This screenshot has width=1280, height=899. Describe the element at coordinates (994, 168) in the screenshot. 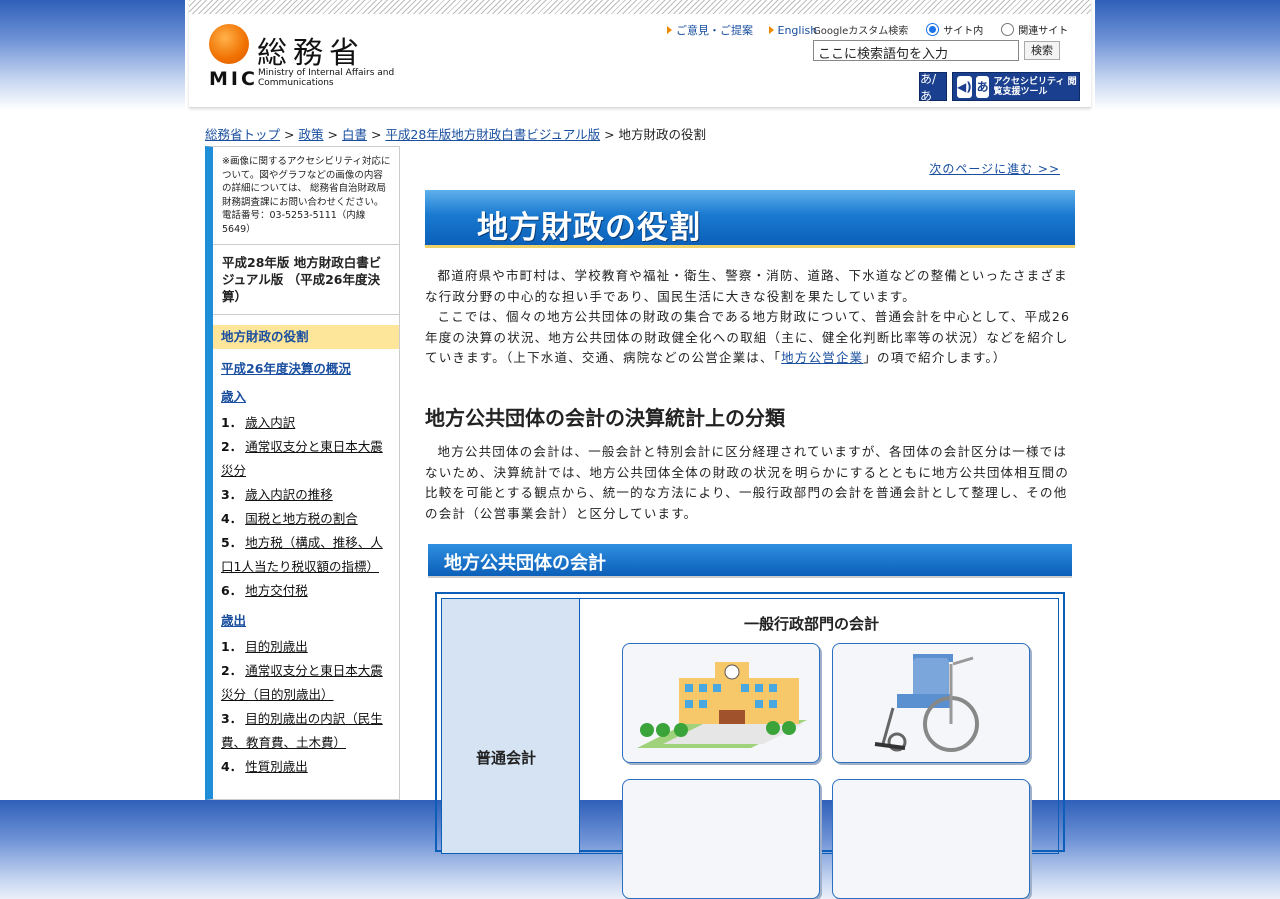

I see `next-page-link: 次のページに進む >>` at that location.